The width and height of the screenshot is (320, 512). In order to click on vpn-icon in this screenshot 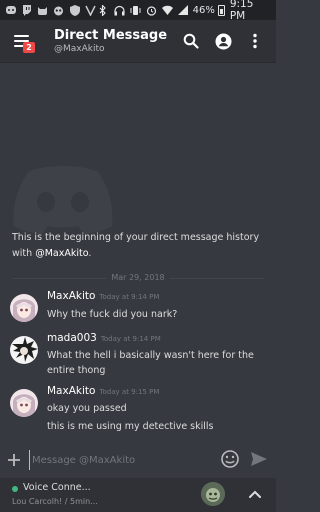, I will do `click(90, 10)`.